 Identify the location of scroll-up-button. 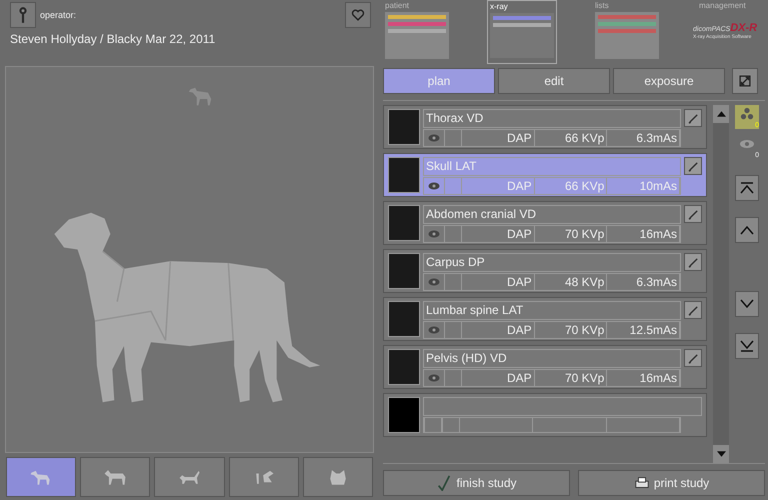
(721, 114).